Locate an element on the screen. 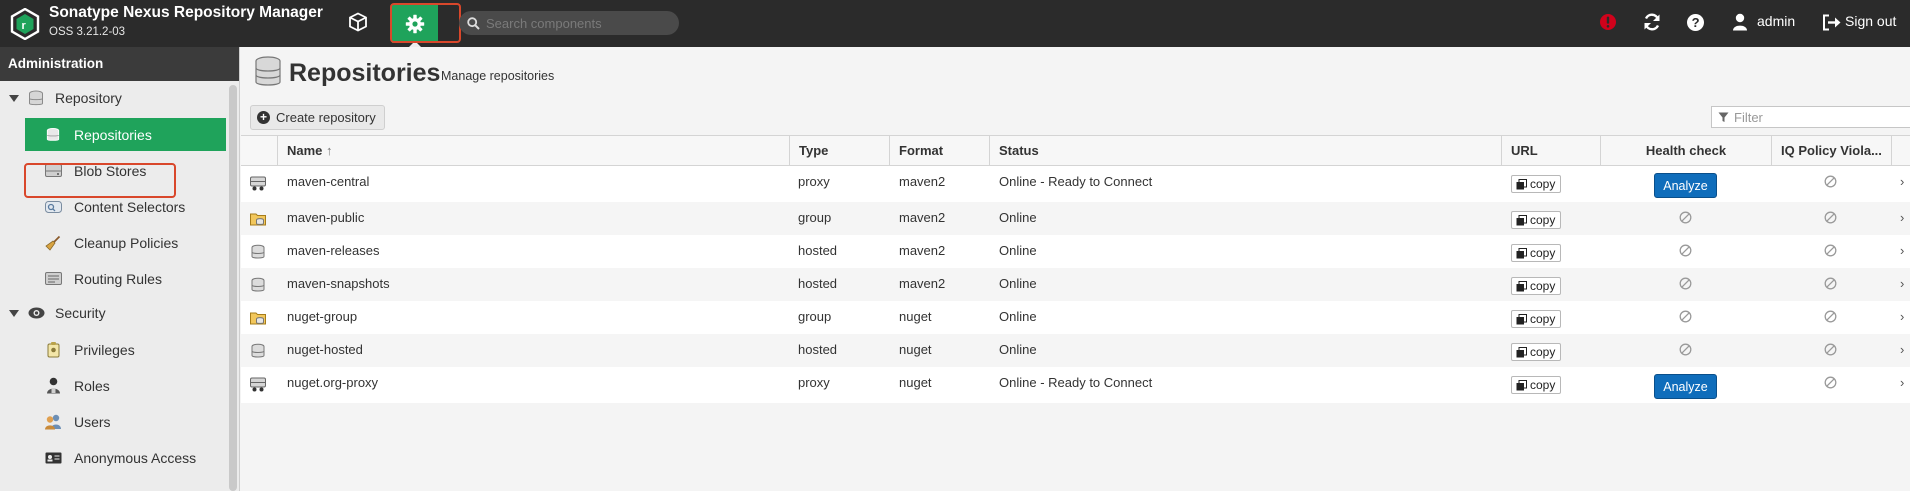 The width and height of the screenshot is (1910, 491). help-button: ? is located at coordinates (1695, 22).